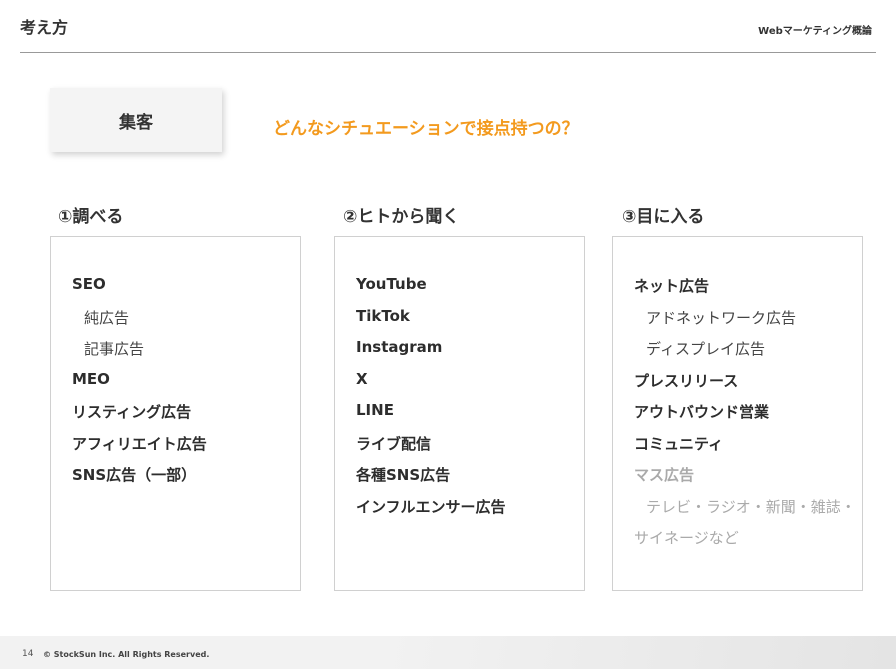  Describe the element at coordinates (114, 349) in the screenshot. I see `list-item: 記事広告` at that location.